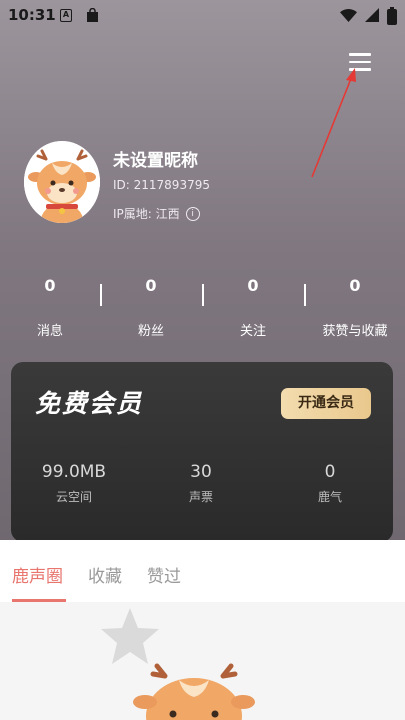 The height and width of the screenshot is (720, 405). What do you see at coordinates (201, 472) in the screenshot?
I see `vip-stat-value: 30` at bounding box center [201, 472].